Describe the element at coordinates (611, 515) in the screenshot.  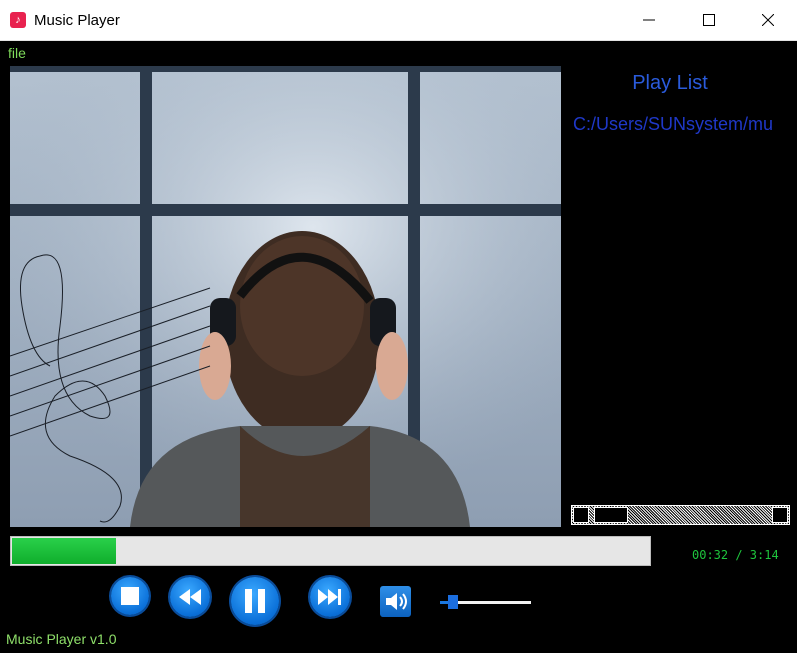
I see `scroll-thumb` at that location.